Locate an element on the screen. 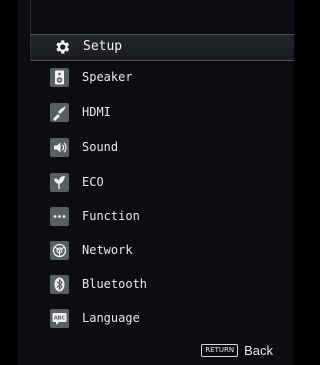 The height and width of the screenshot is (365, 320). top-empty-area is located at coordinates (162, 17).